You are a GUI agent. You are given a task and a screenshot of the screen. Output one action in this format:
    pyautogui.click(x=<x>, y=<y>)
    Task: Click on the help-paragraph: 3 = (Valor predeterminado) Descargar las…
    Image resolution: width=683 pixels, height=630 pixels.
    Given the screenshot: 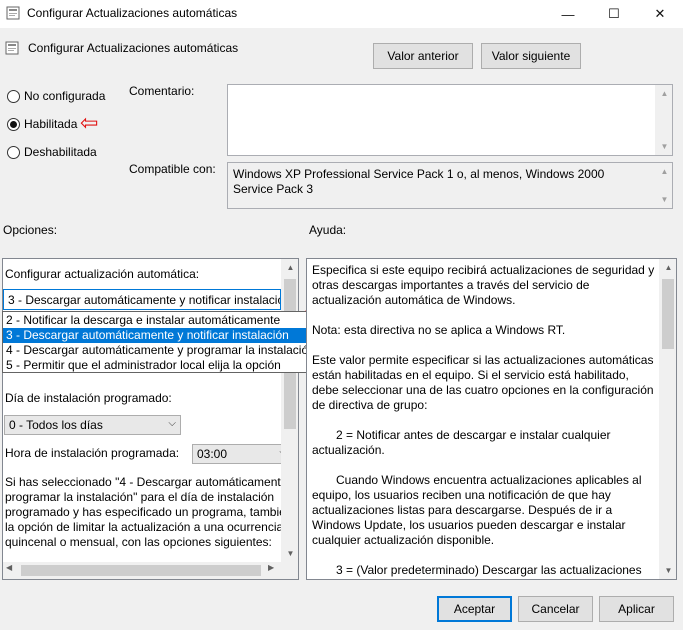 What is the action you would take?
    pyautogui.click(x=489, y=570)
    